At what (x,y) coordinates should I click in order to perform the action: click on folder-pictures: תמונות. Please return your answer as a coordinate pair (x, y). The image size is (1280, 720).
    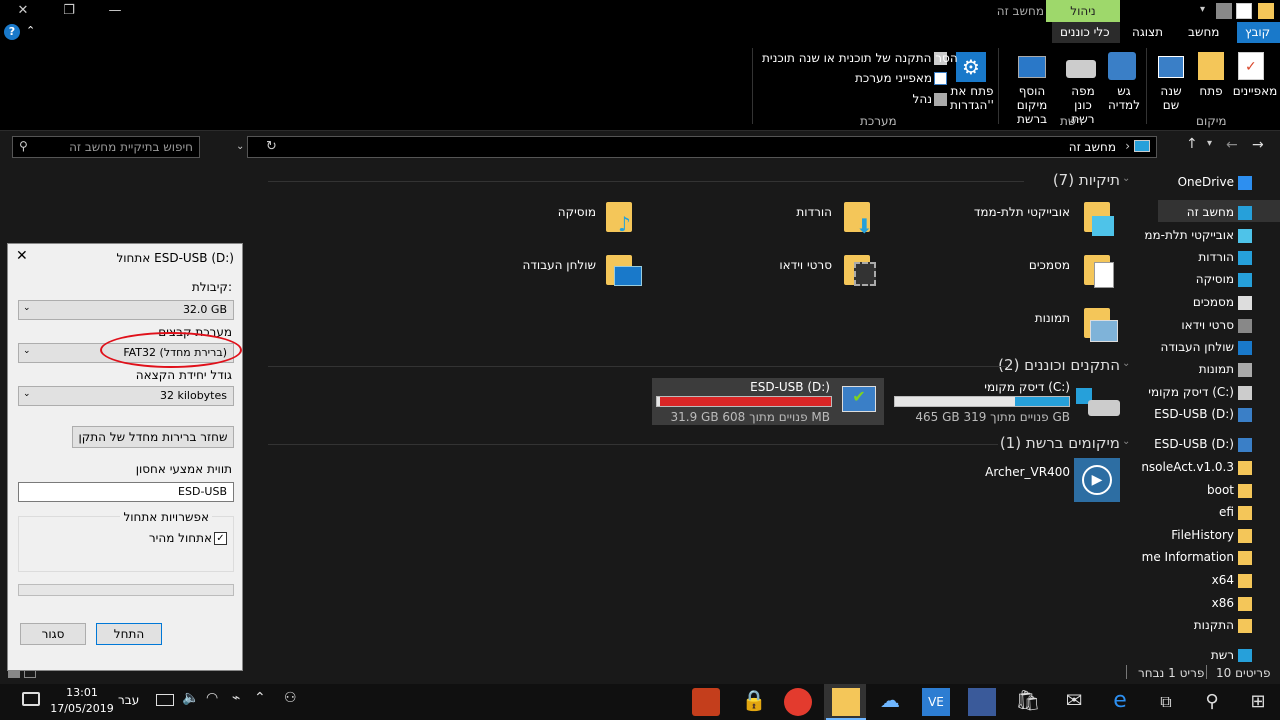
    Looking at the image, I should click on (1015, 318).